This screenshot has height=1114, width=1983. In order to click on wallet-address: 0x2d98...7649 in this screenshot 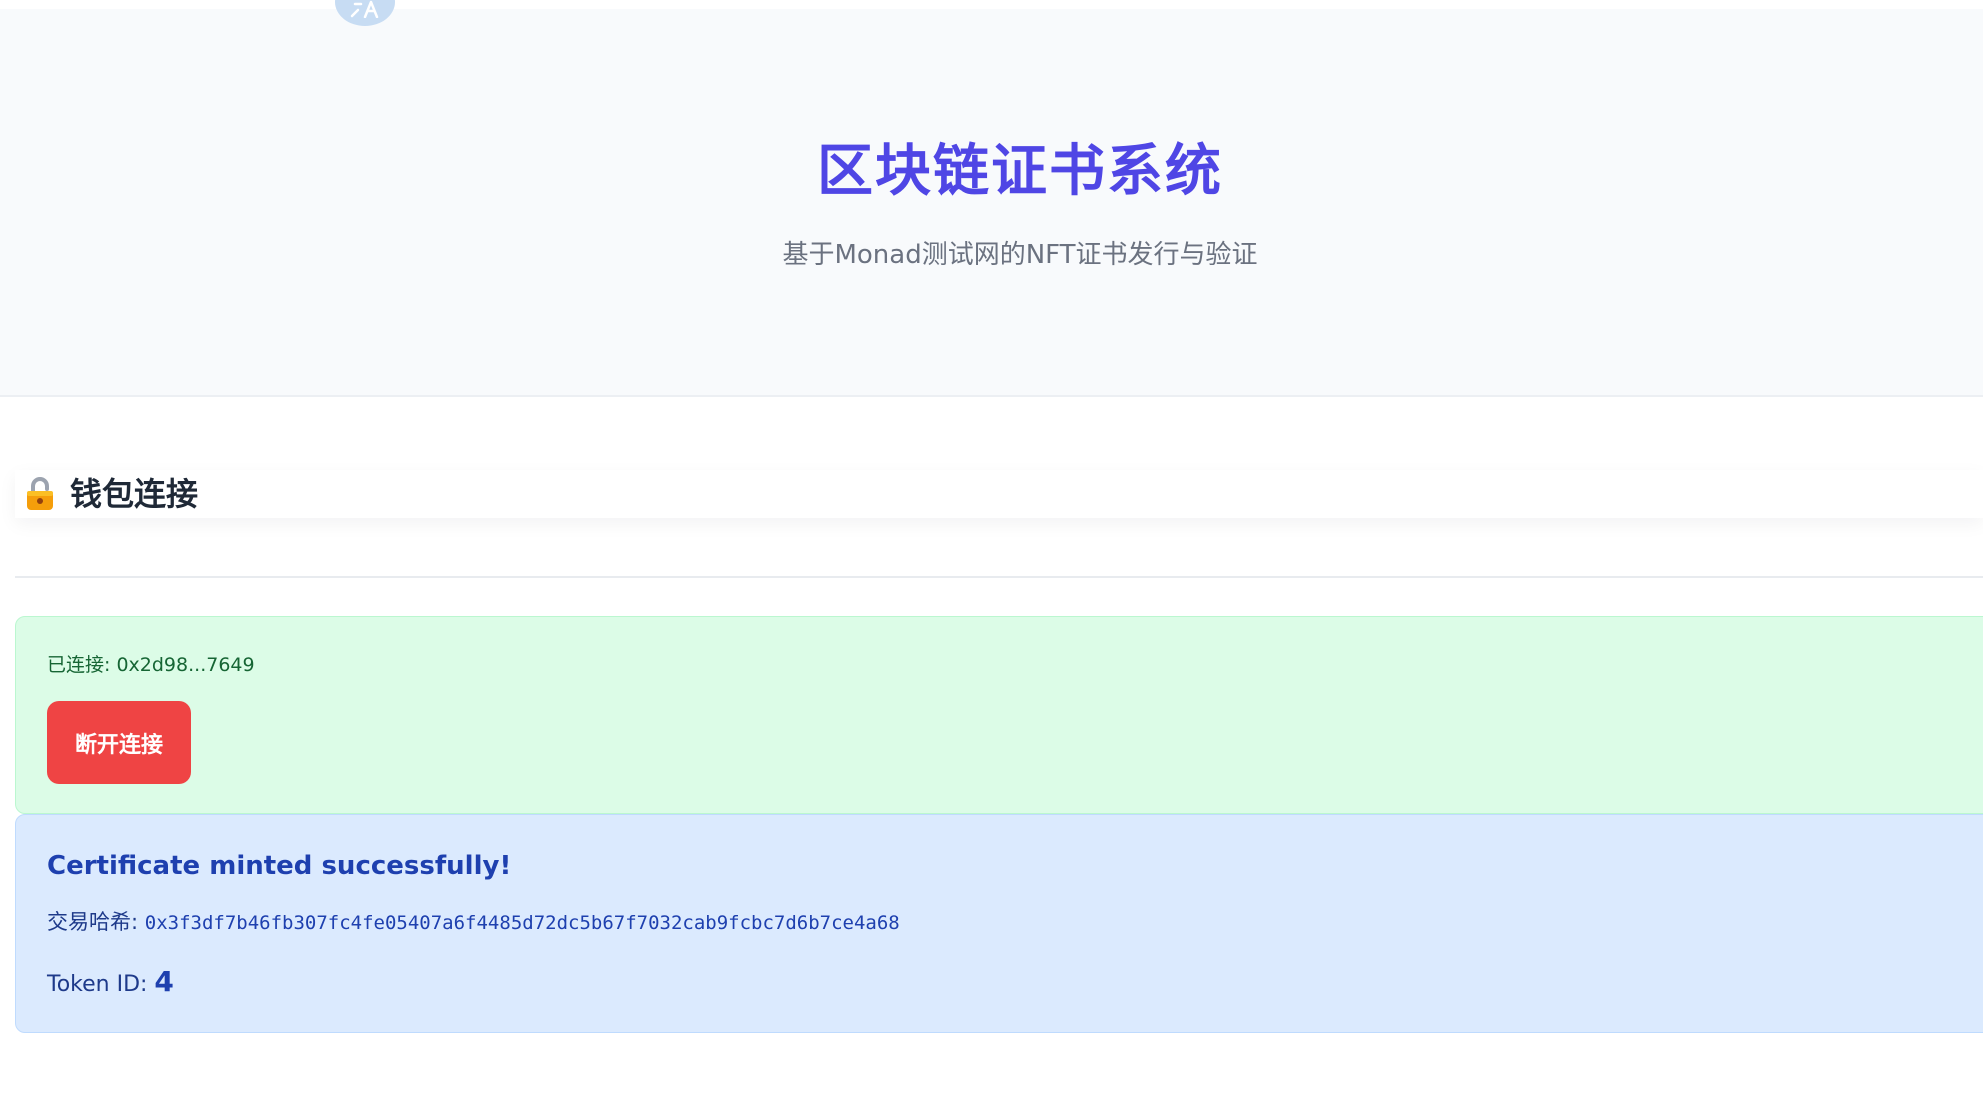, I will do `click(185, 665)`.